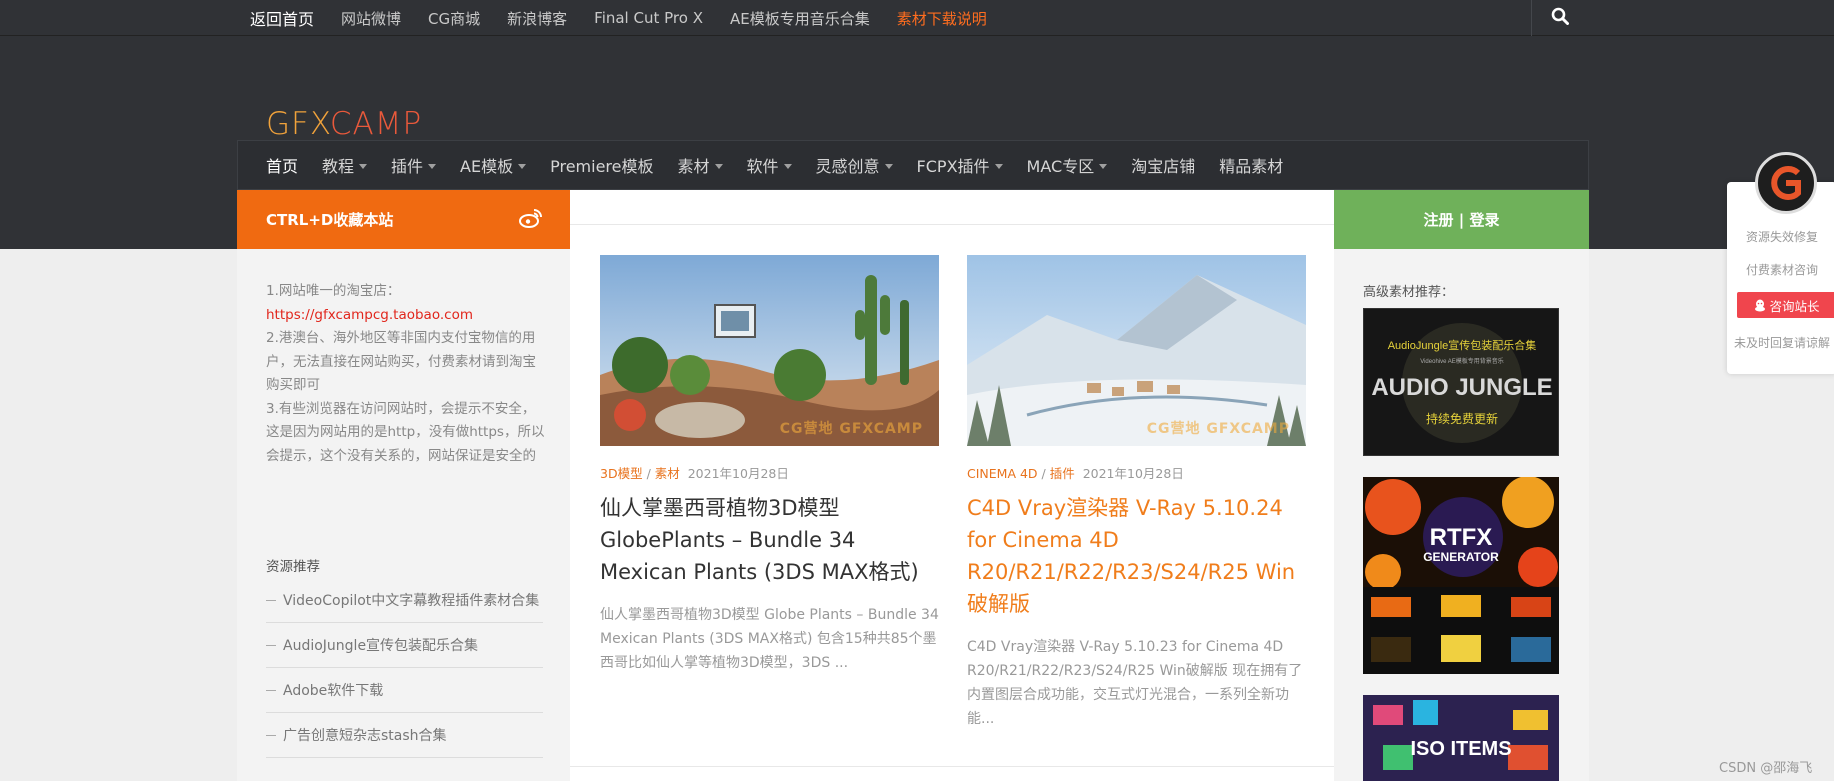 This screenshot has height=781, width=1834. Describe the element at coordinates (414, 165) in the screenshot. I see `nav-plugins: 插件` at that location.